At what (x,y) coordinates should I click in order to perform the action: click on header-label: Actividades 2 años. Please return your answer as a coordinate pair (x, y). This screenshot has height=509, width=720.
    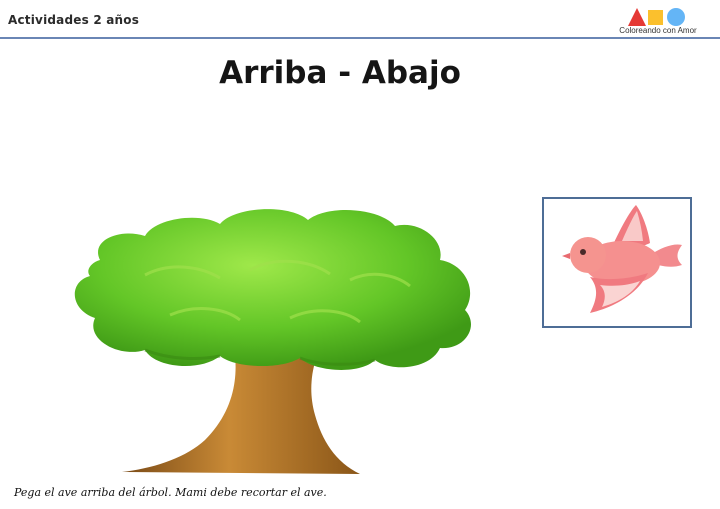
    Looking at the image, I should click on (74, 20).